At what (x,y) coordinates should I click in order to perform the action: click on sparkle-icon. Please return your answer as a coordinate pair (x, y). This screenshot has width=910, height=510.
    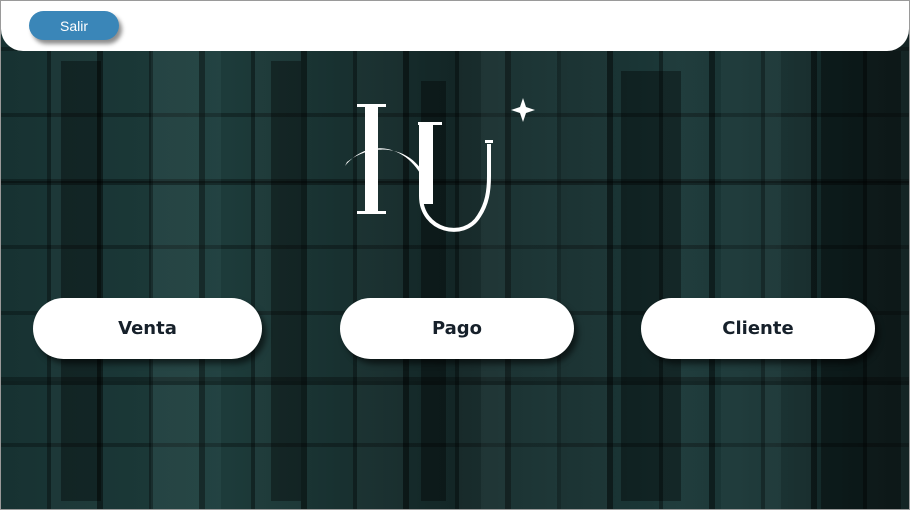
    Looking at the image, I should click on (523, 110).